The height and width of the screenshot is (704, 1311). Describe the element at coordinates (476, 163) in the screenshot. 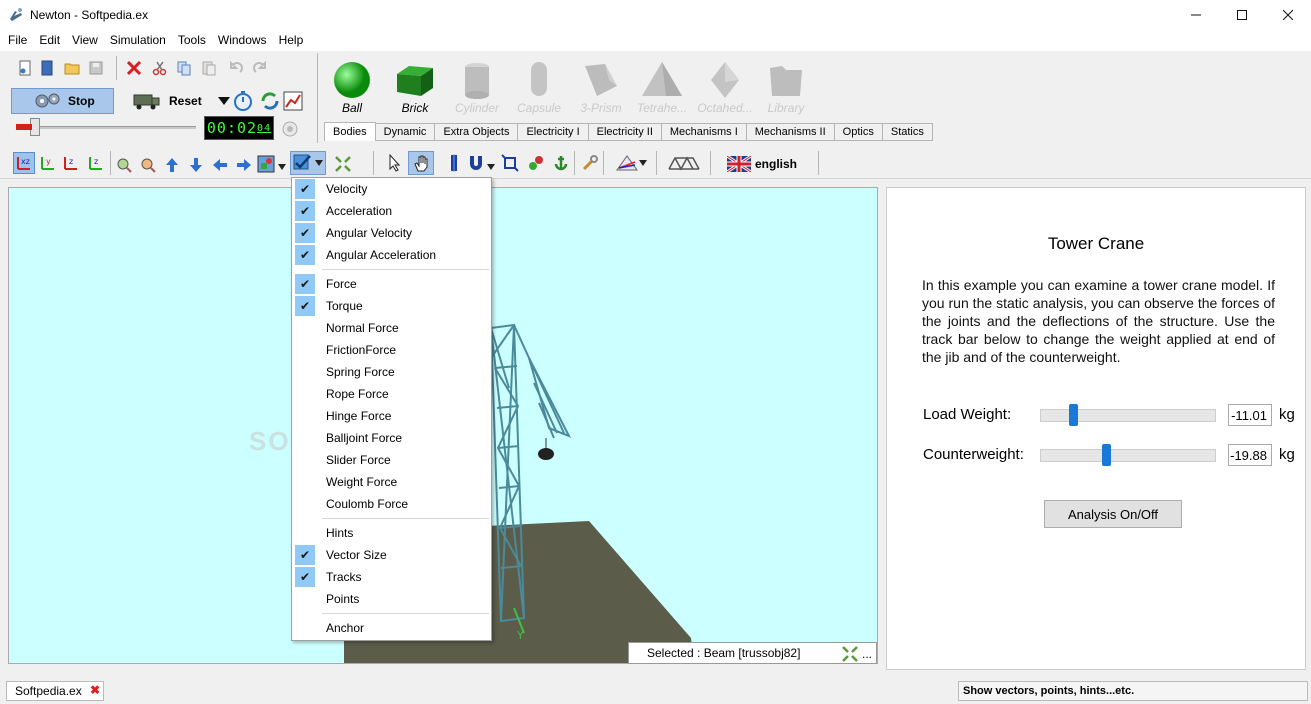

I see `magnet-tool-button` at that location.